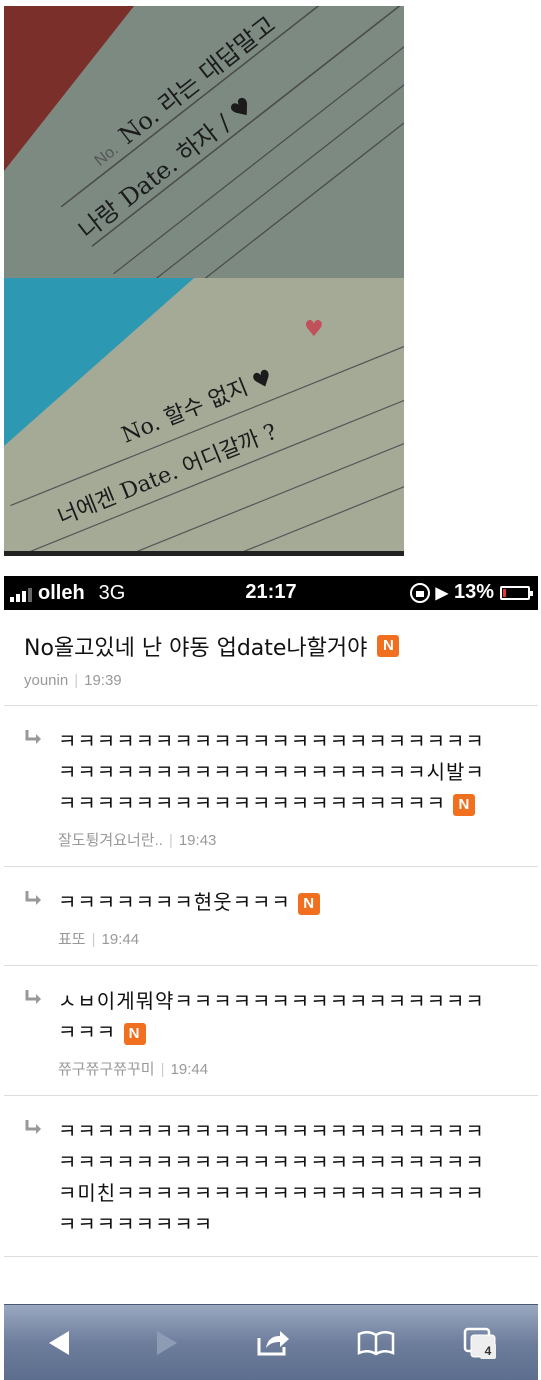 This screenshot has height=1380, width=541. I want to click on reply-text: ㅅㅂ이게뭐약ㅋㅋㅋㅋㅋㅋㅋㅋㅋㅋㅋㅋㅋㅋㅋㅋㅋㅋㅋ, so click(271, 1016).